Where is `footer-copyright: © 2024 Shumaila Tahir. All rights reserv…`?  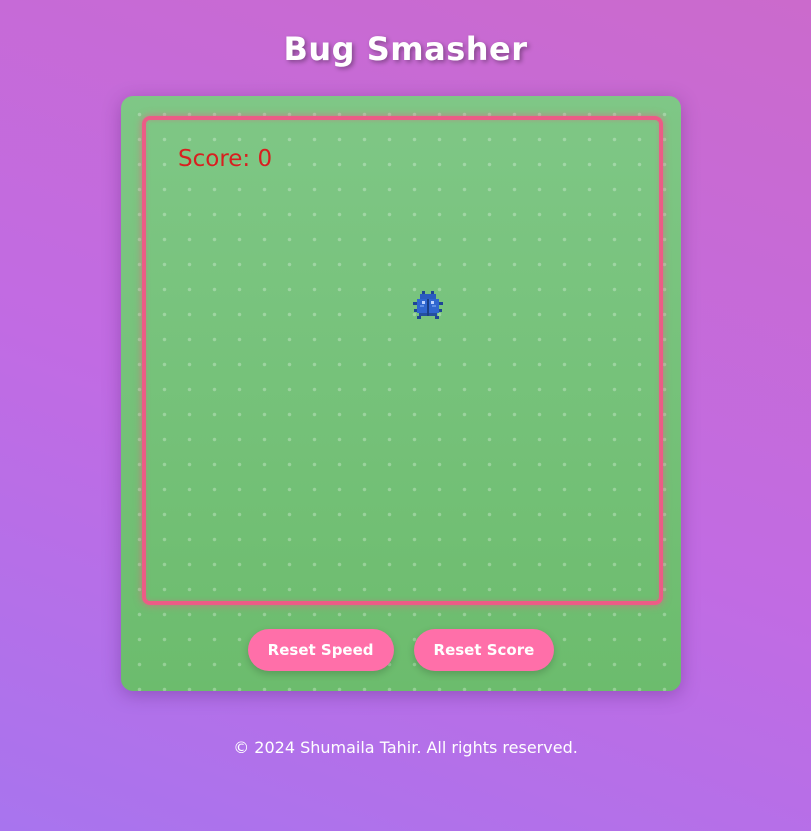 footer-copyright: © 2024 Shumaila Tahir. All rights reserv… is located at coordinates (405, 747).